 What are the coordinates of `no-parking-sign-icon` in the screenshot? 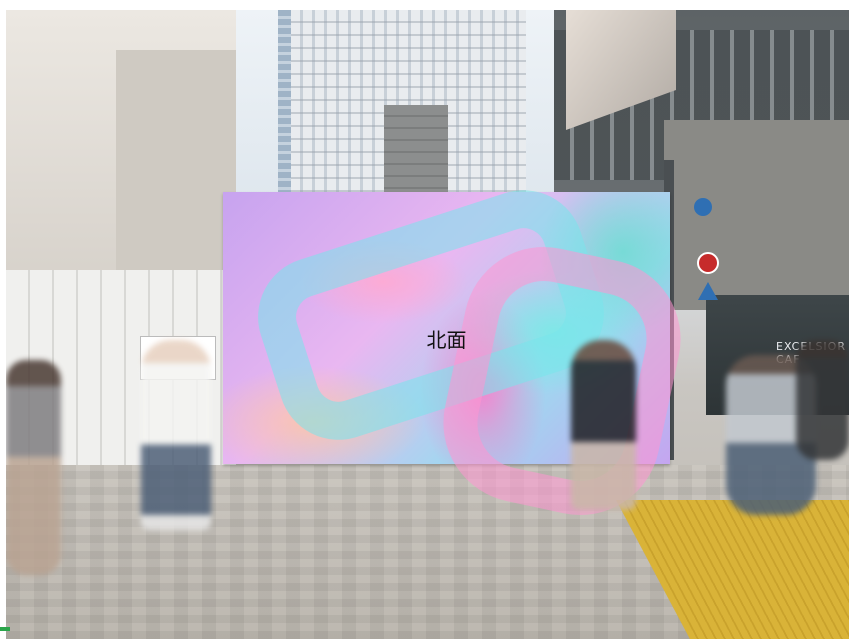 It's located at (708, 263).